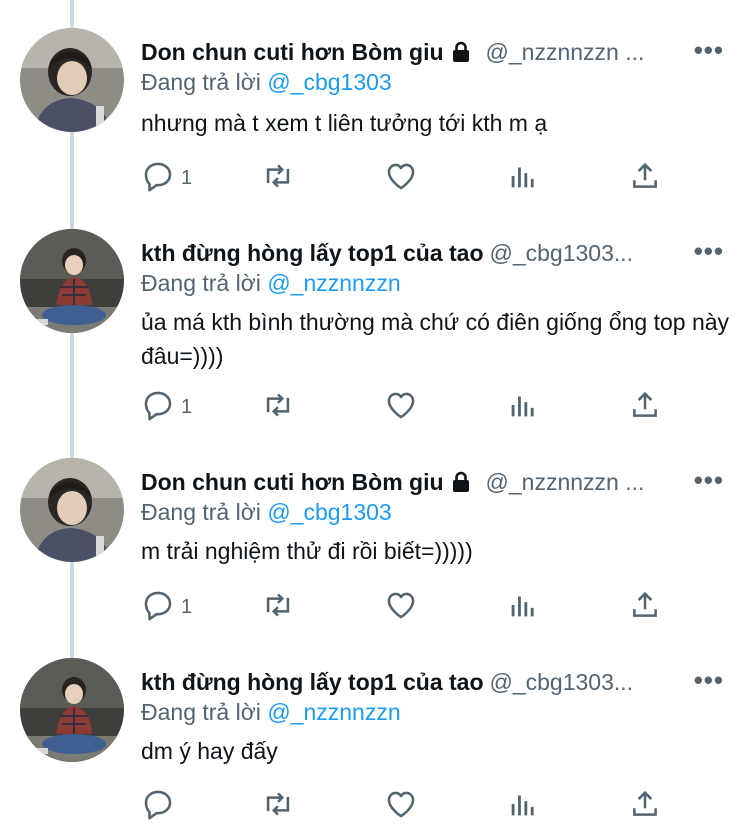  I want to click on action-bar, so click(411, 806).